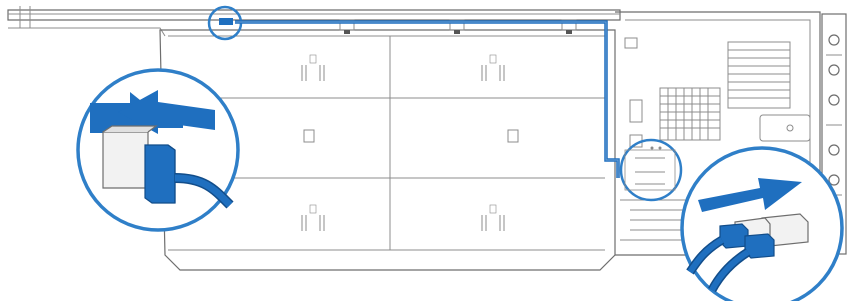 This screenshot has height=301, width=856. I want to click on drive-bay-labels, so click(410, 142).